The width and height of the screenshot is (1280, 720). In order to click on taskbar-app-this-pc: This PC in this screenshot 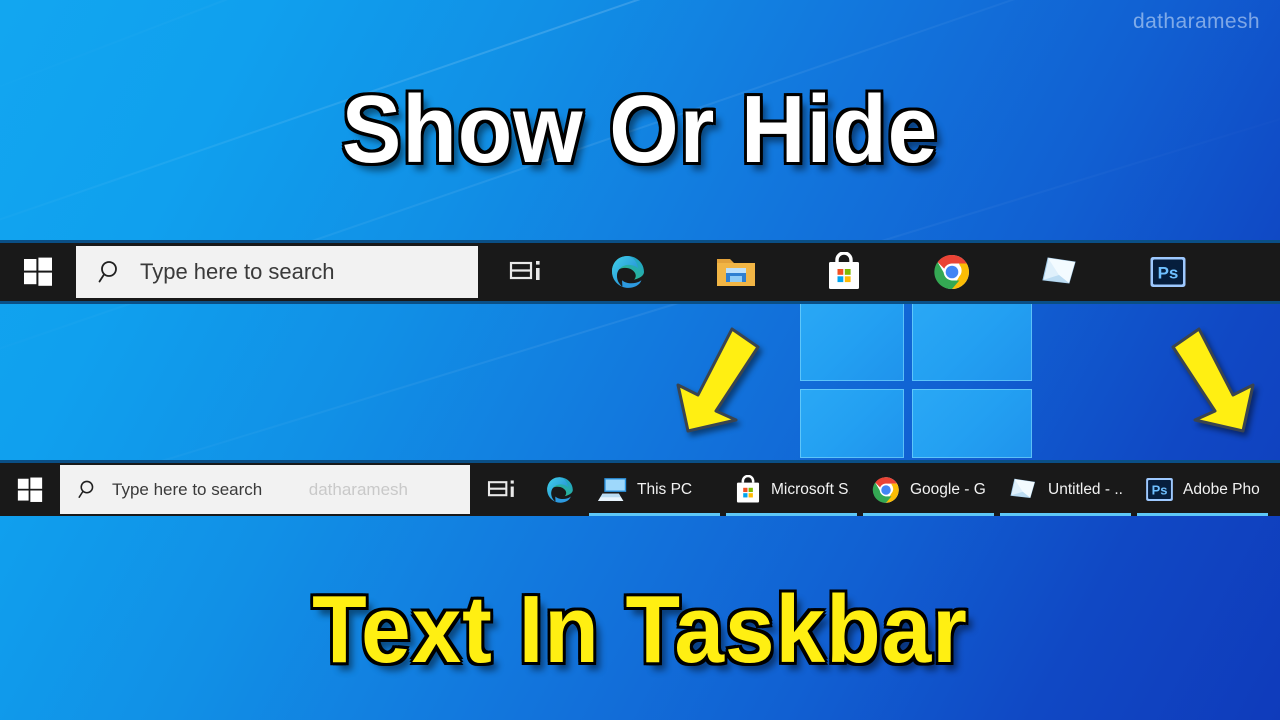, I will do `click(654, 489)`.